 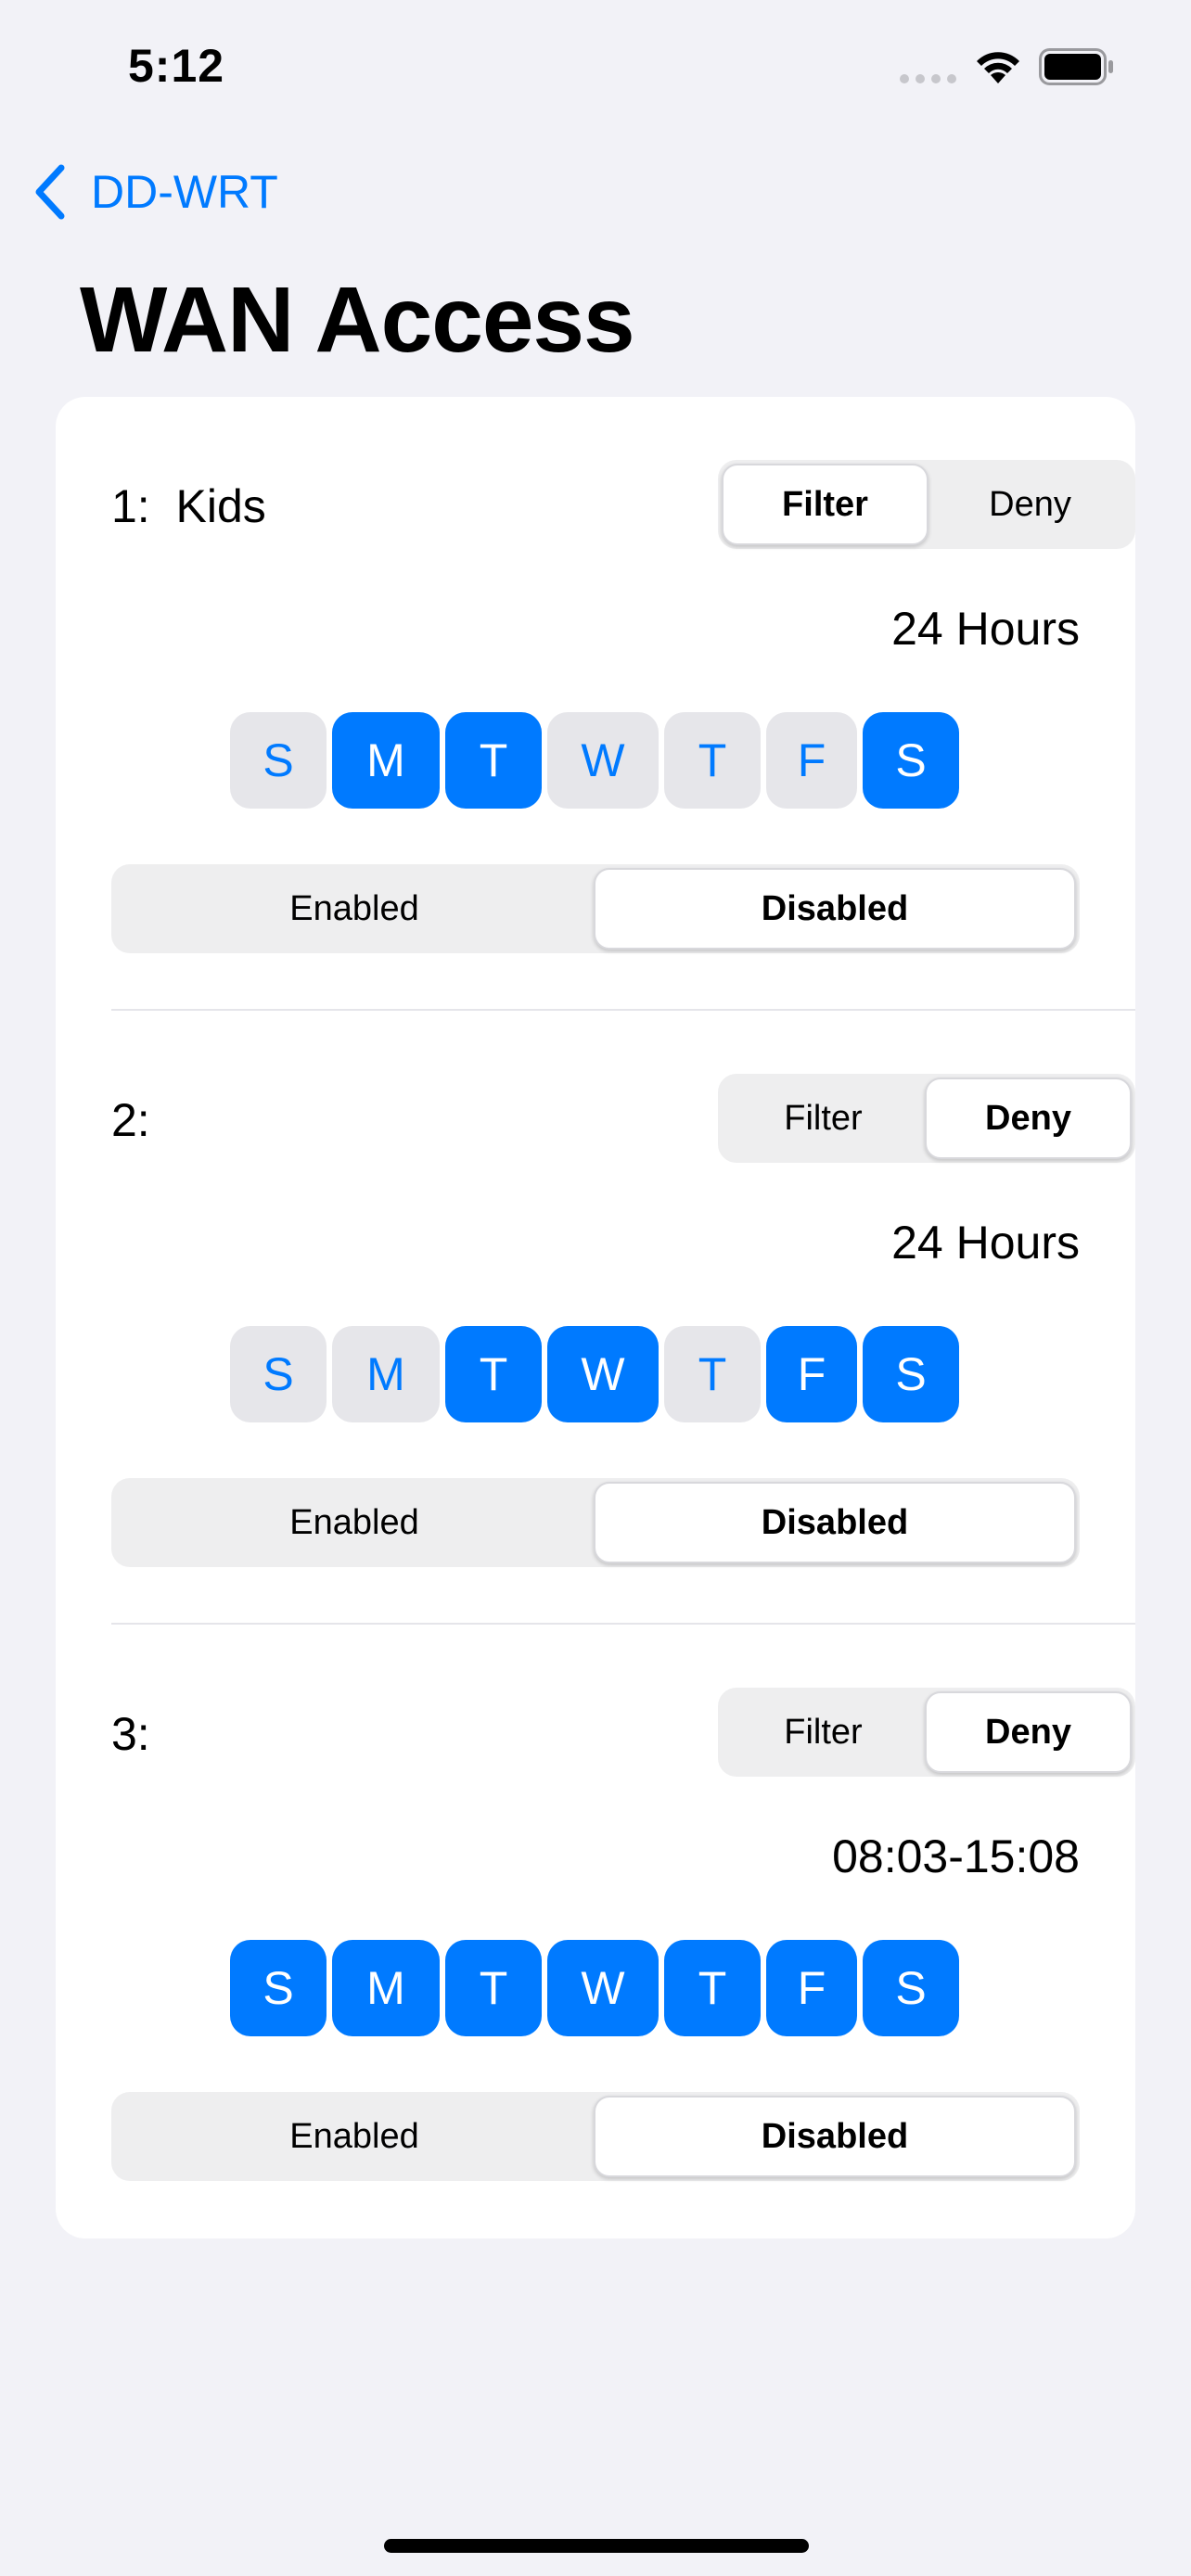 What do you see at coordinates (357, 320) in the screenshot?
I see `page-title: WAN Access` at bounding box center [357, 320].